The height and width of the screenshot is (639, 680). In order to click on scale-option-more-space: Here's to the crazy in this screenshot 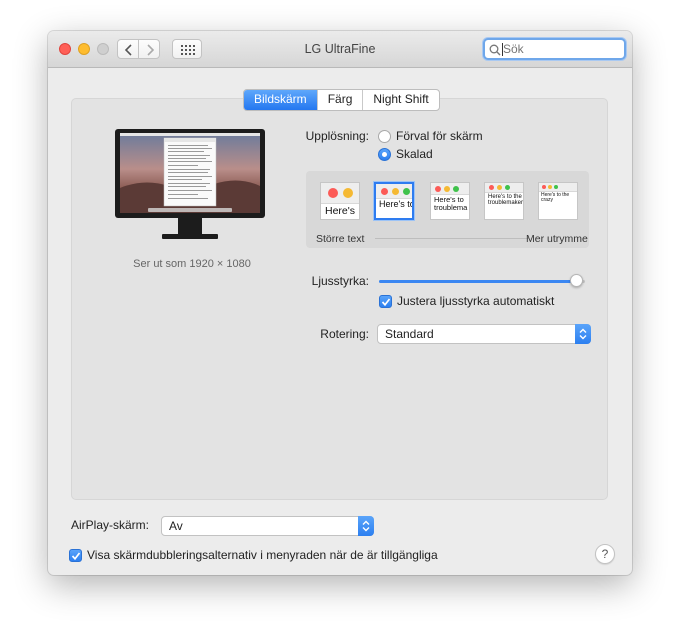, I will do `click(558, 201)`.